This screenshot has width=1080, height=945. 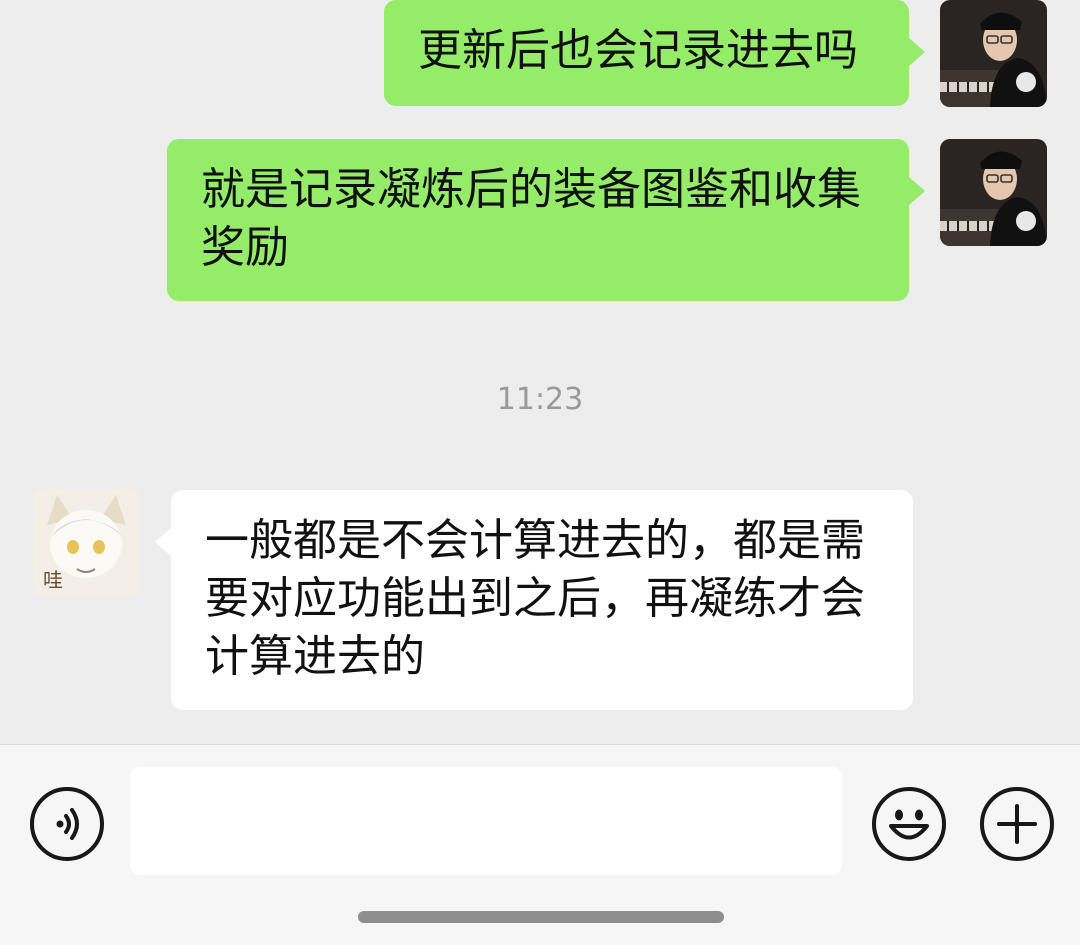 I want to click on emoji-button, so click(x=909, y=824).